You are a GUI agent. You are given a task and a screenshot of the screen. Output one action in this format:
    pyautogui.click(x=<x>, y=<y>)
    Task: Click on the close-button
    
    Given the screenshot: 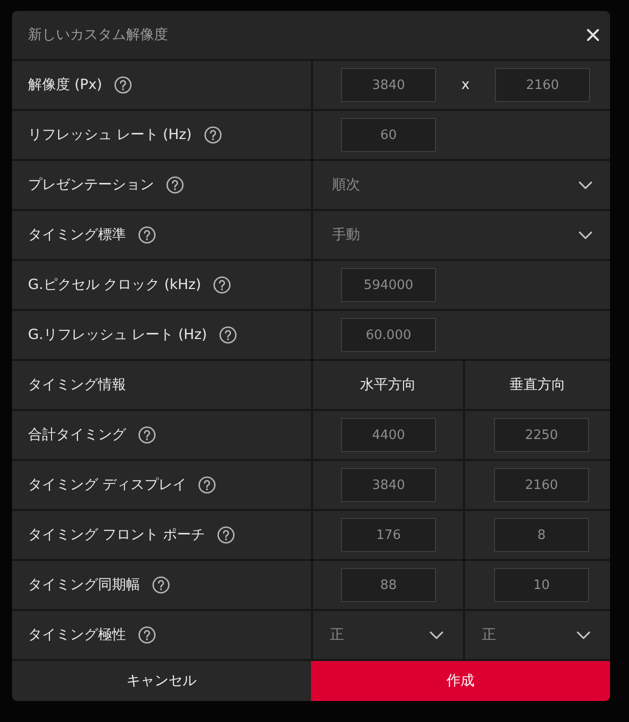 What is the action you would take?
    pyautogui.click(x=593, y=35)
    